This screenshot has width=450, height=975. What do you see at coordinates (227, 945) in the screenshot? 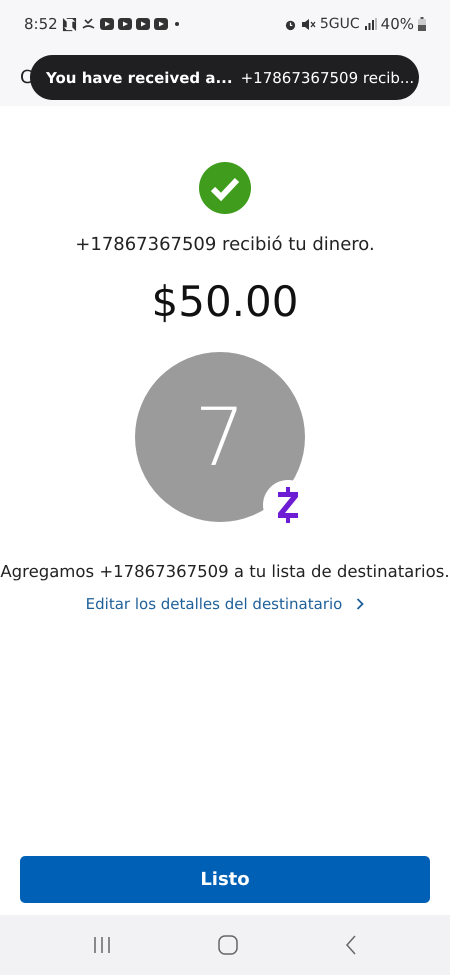
I see `home-icon` at bounding box center [227, 945].